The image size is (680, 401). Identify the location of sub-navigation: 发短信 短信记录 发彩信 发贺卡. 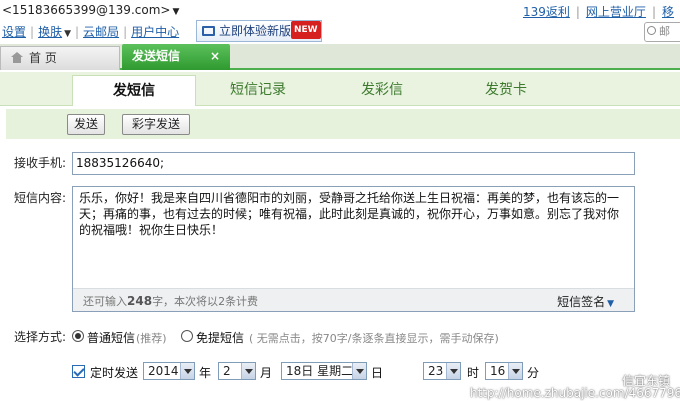
(340, 89).